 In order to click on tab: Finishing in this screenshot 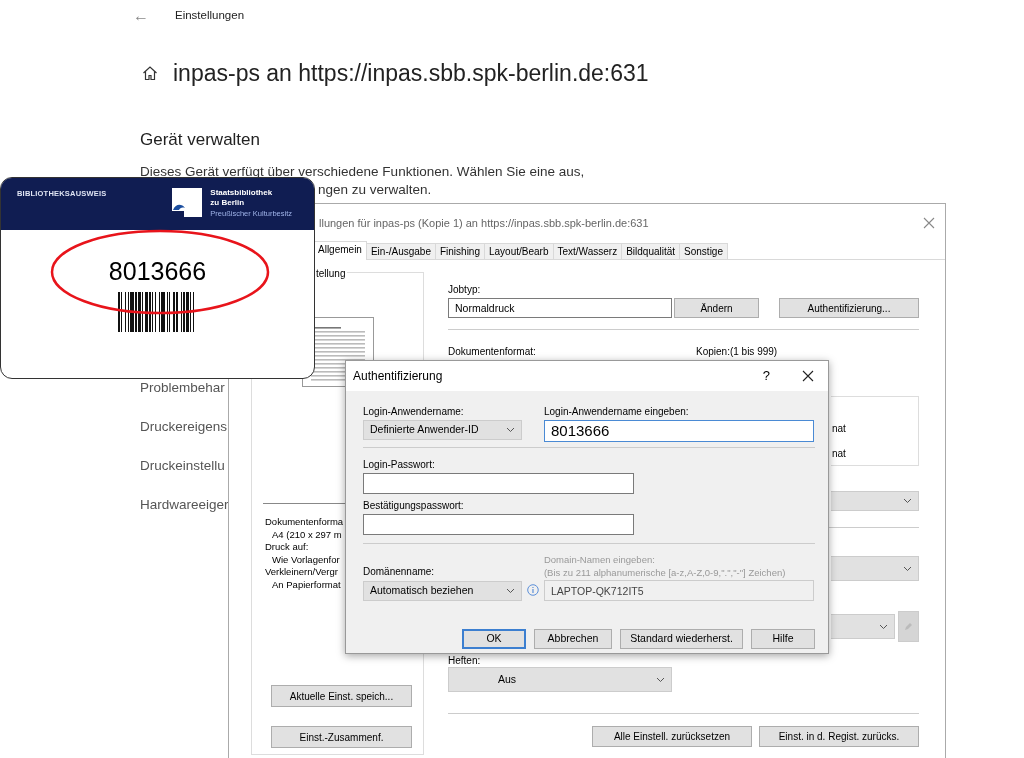, I will do `click(459, 251)`.